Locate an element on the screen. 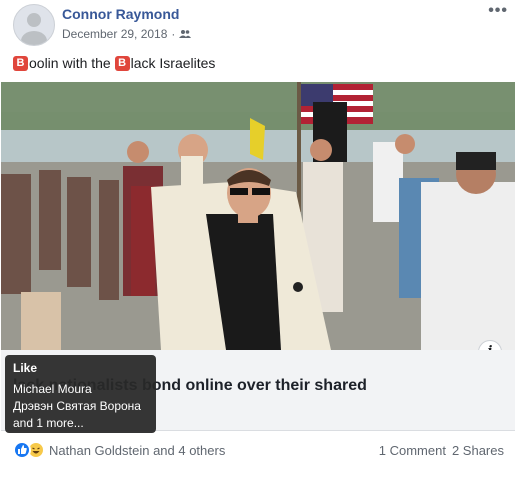 The width and height of the screenshot is (516, 480). default-avatar-icon is located at coordinates (34, 29).